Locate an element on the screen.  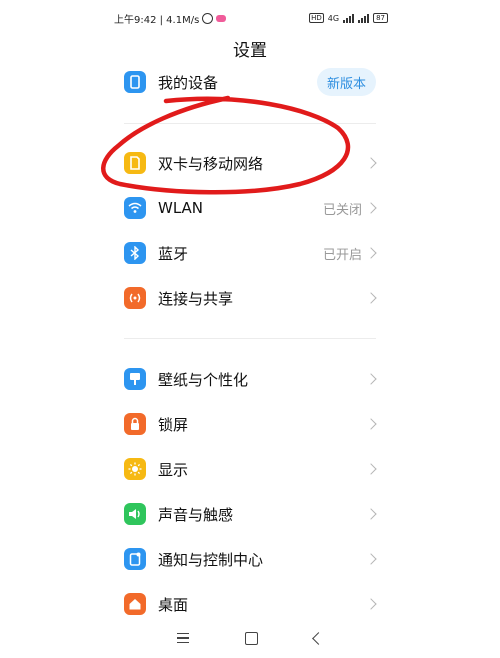
home-button-icon is located at coordinates (251, 638).